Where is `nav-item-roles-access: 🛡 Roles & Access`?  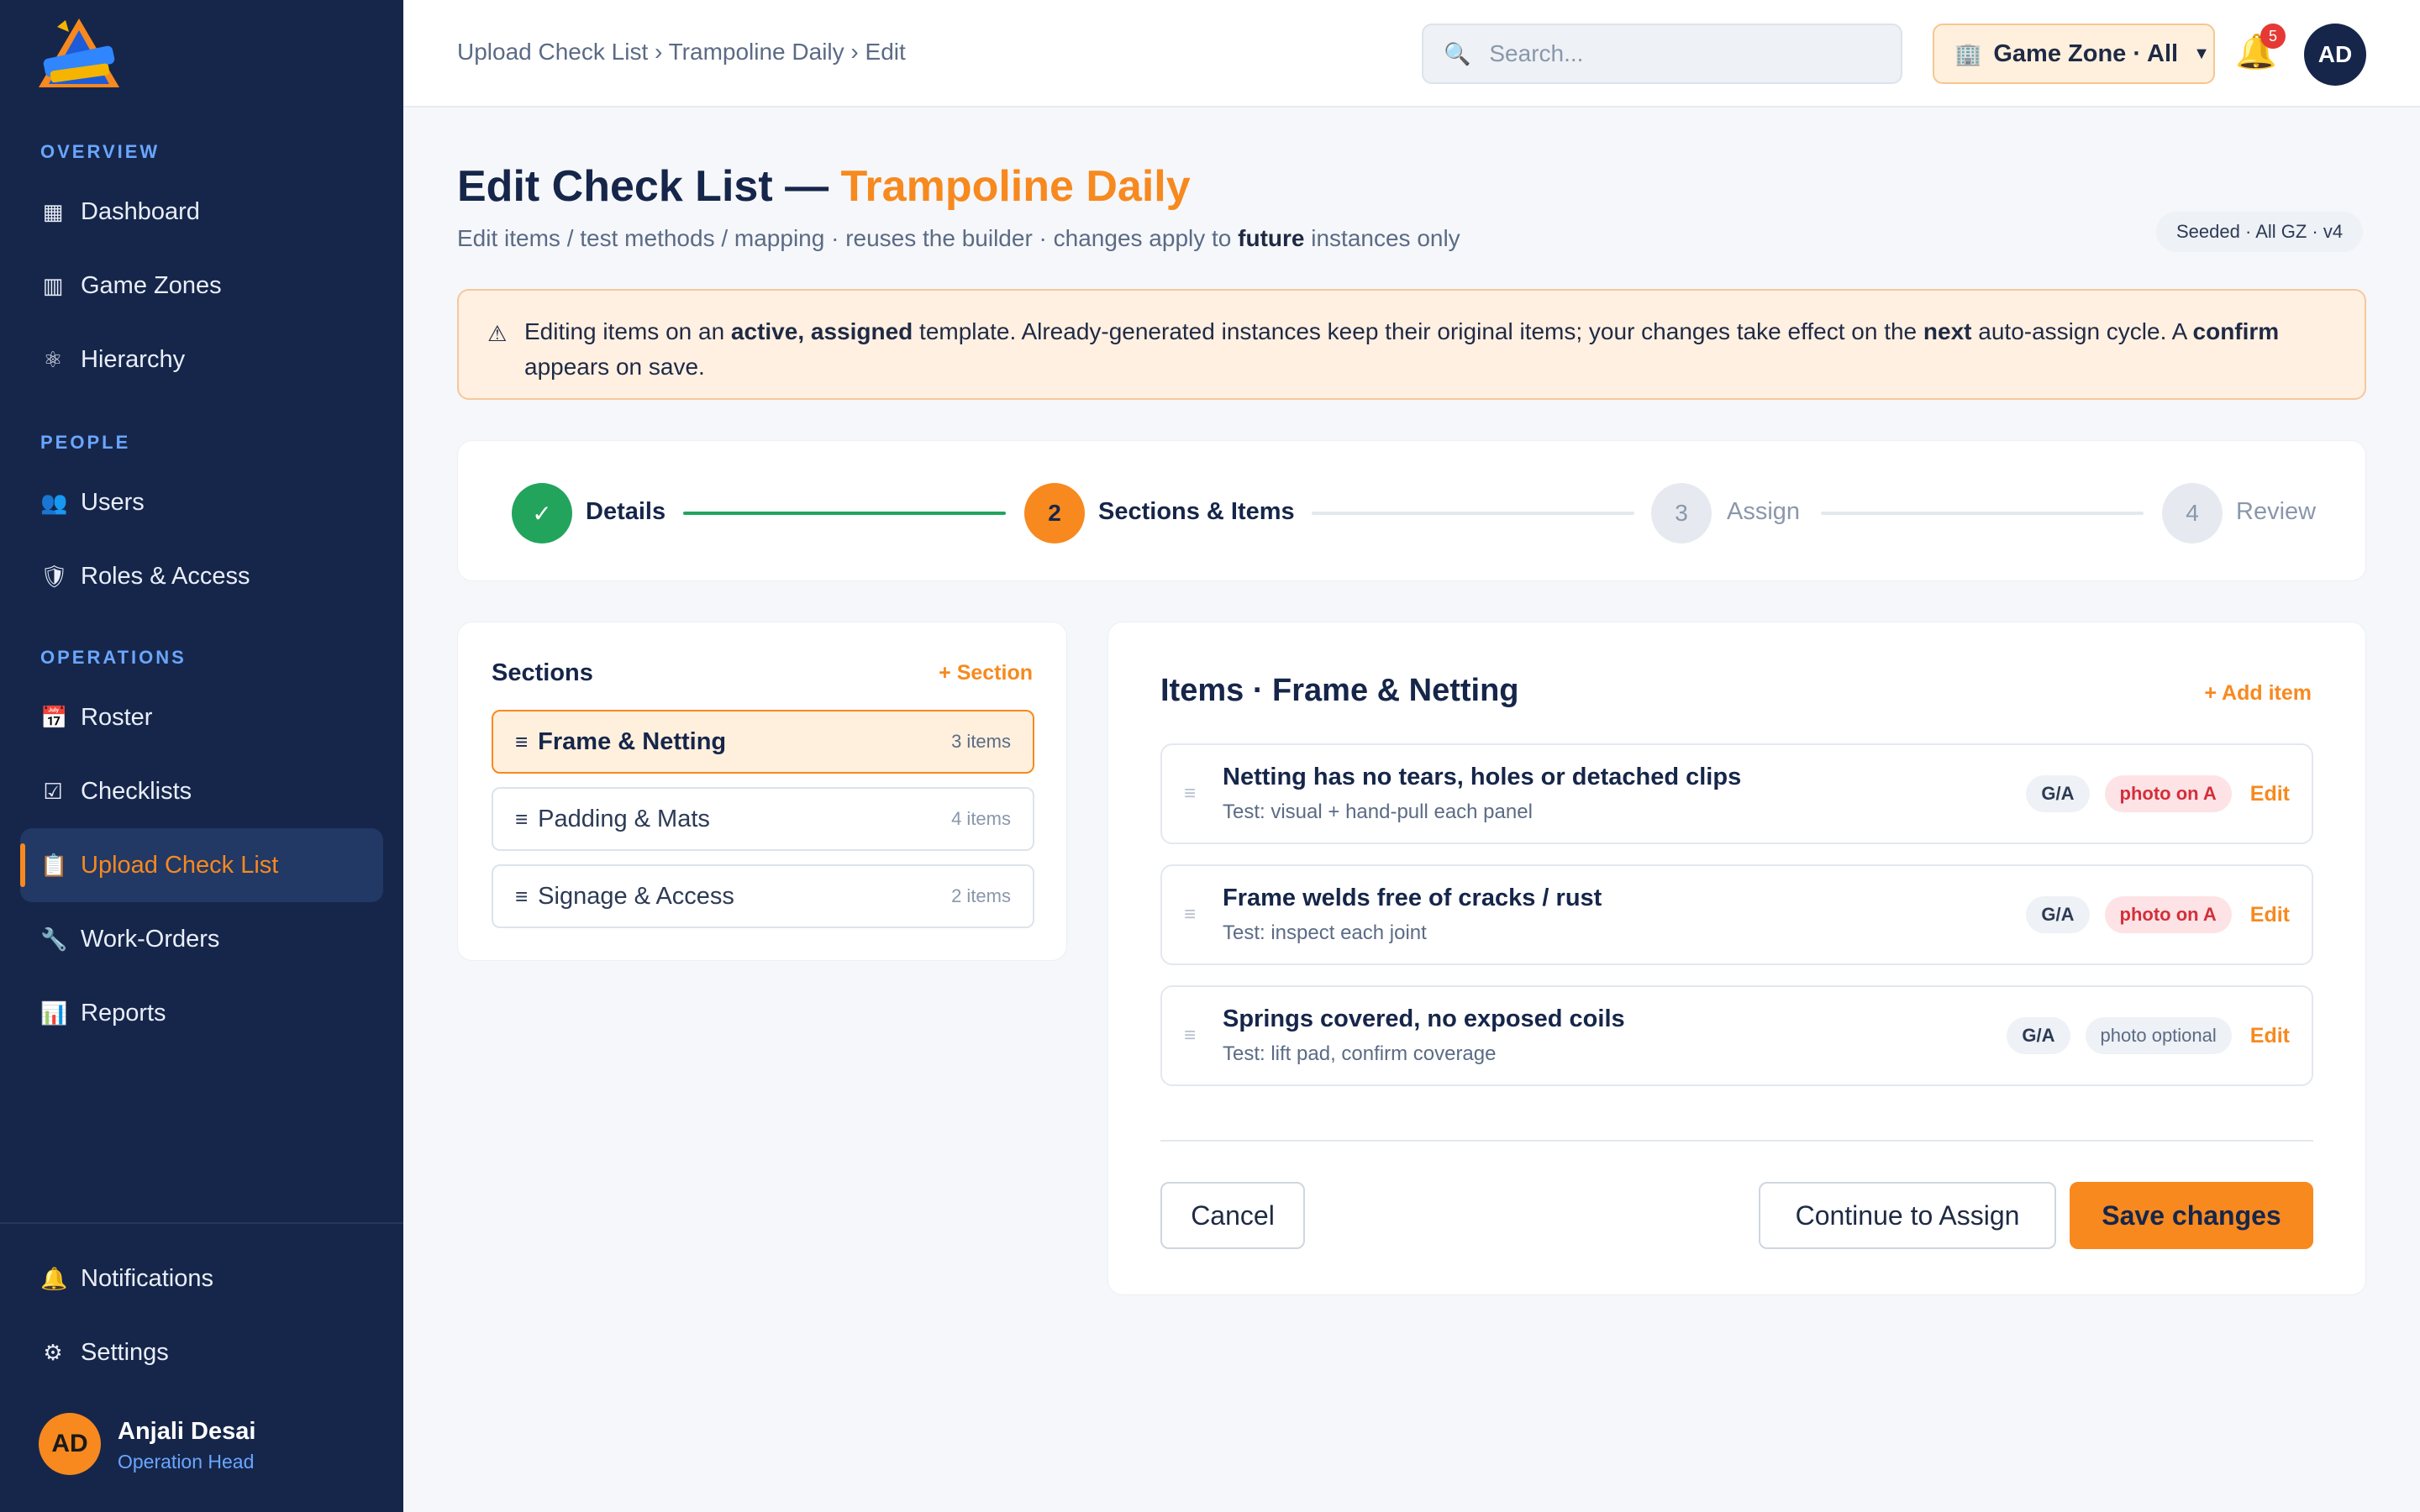 nav-item-roles-access: 🛡 Roles & Access is located at coordinates (202, 576).